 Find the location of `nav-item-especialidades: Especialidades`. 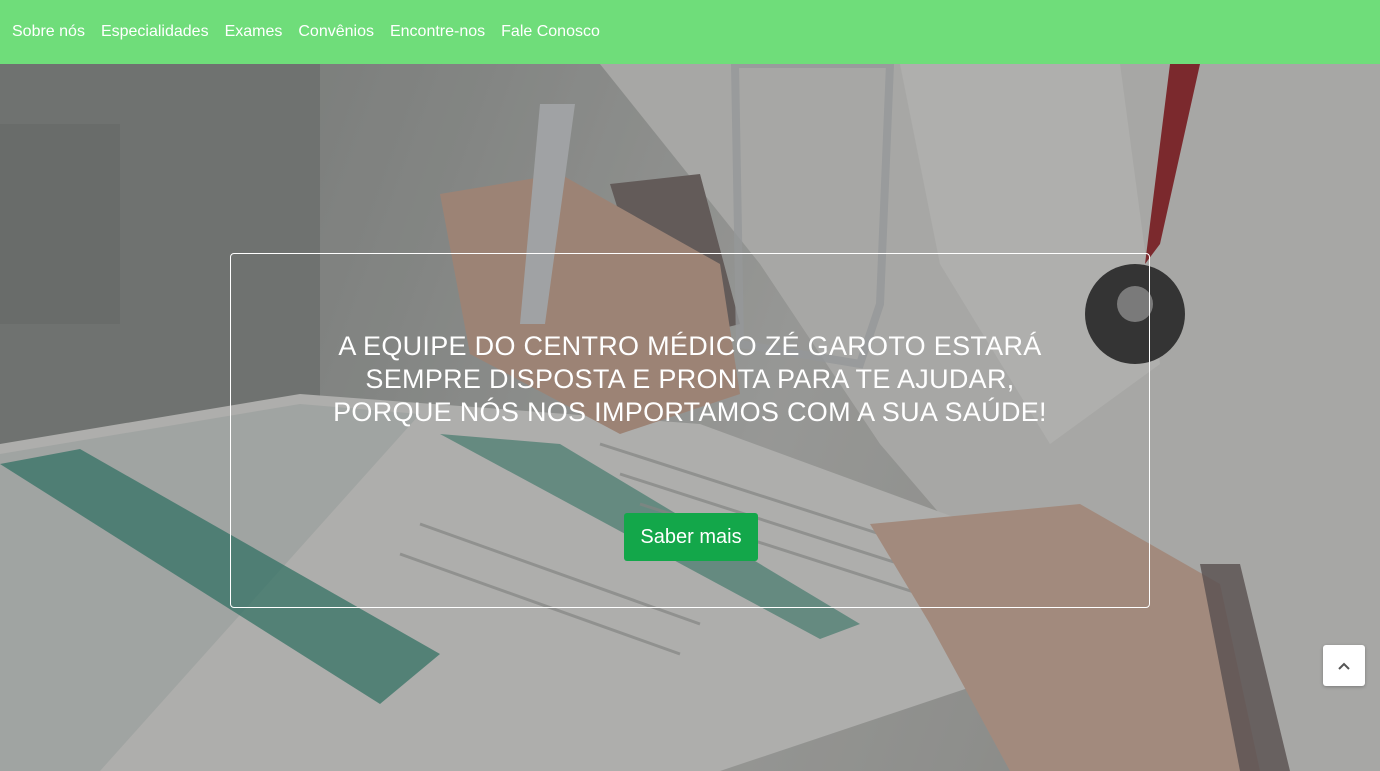

nav-item-especialidades: Especialidades is located at coordinates (155, 32).